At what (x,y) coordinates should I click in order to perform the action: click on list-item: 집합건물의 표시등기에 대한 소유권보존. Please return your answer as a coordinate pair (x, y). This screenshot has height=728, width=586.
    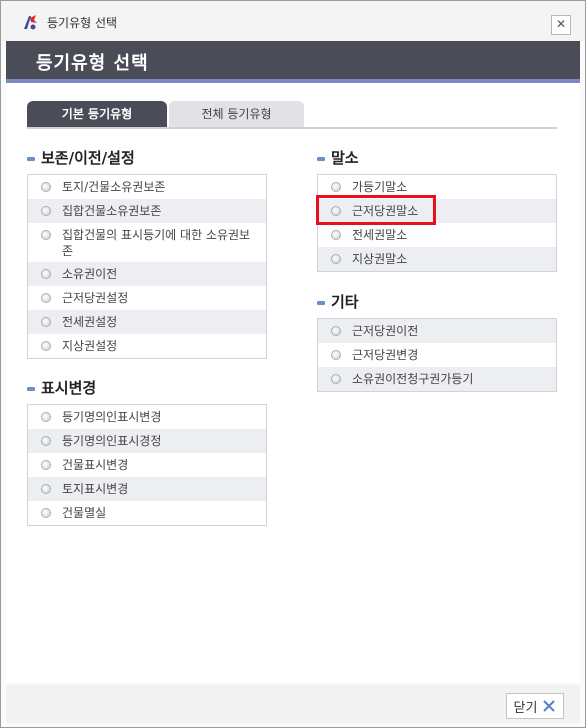
    Looking at the image, I should click on (147, 242).